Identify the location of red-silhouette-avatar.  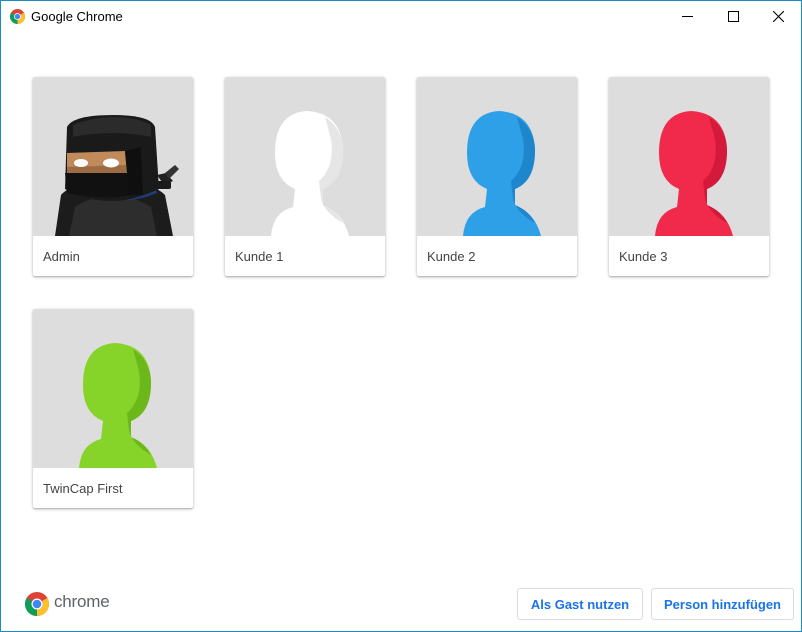
(689, 156).